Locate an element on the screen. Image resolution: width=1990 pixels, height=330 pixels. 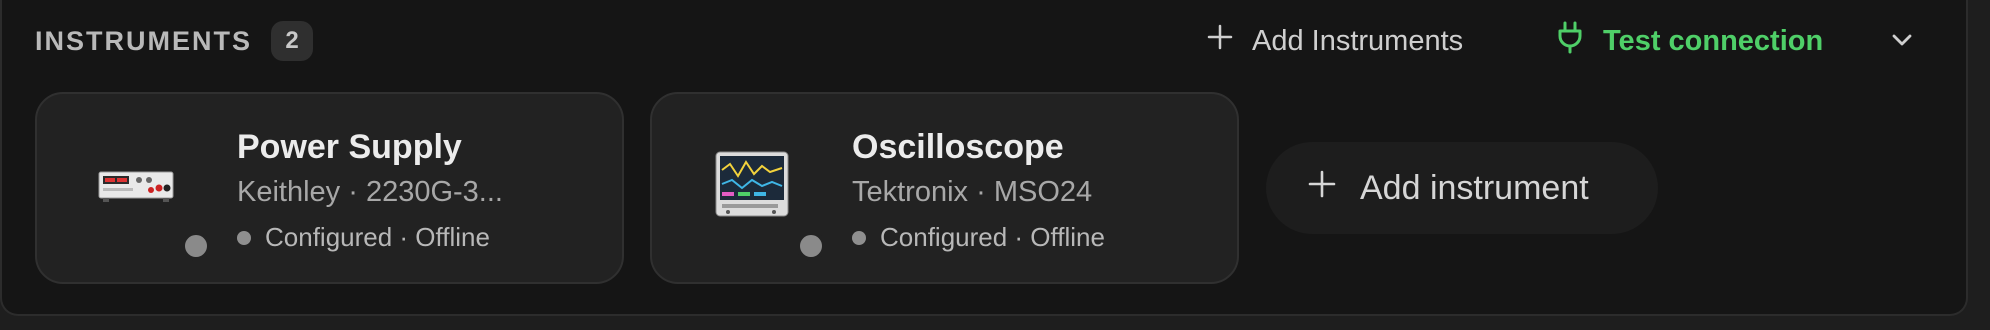
power-supply-icon is located at coordinates (136, 185).